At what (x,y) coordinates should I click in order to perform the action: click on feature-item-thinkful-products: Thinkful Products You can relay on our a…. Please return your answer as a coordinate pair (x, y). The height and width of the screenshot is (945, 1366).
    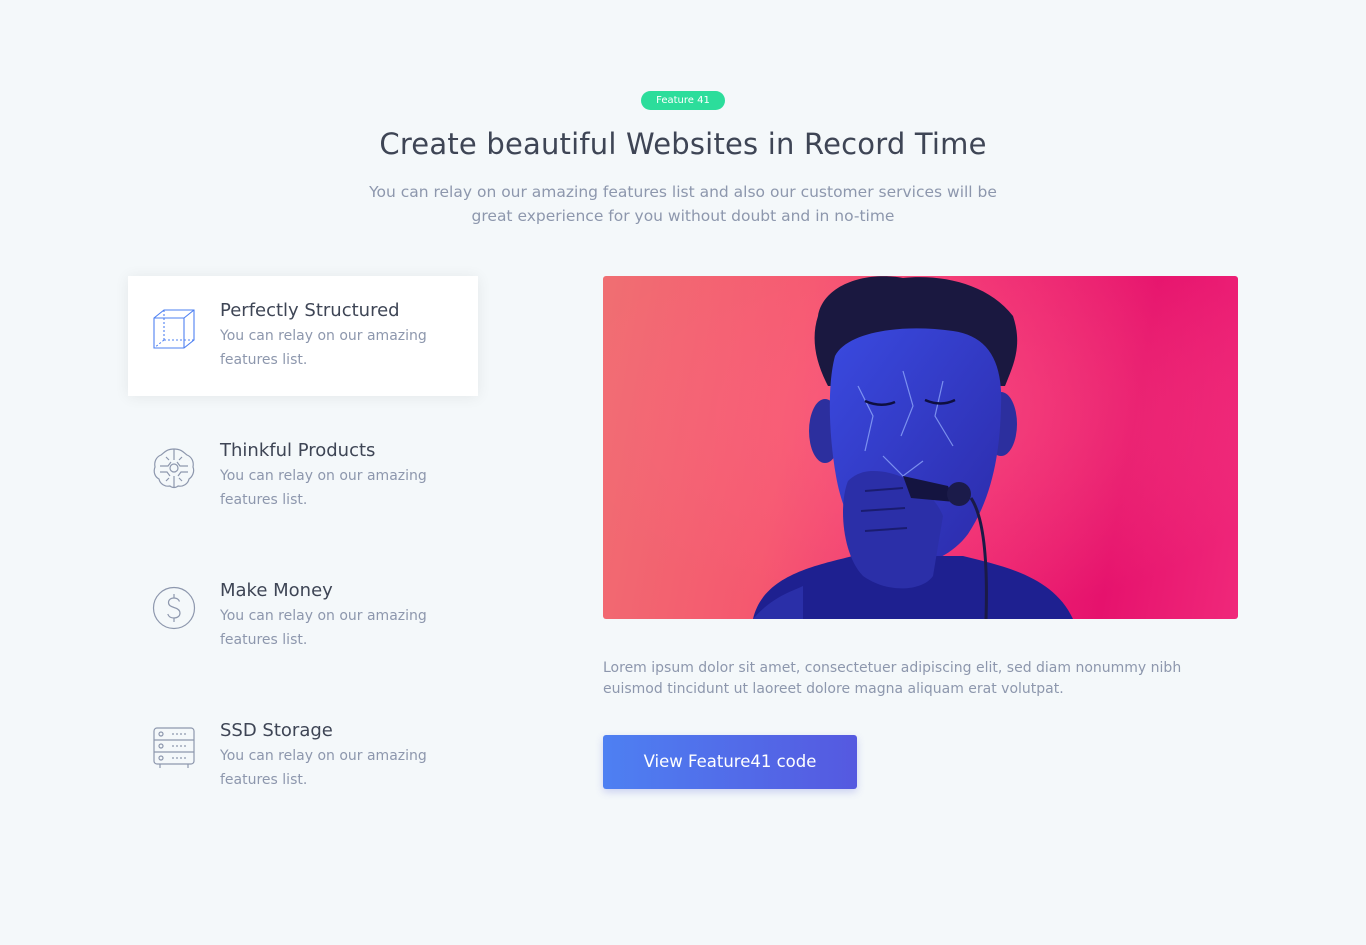
    Looking at the image, I should click on (303, 476).